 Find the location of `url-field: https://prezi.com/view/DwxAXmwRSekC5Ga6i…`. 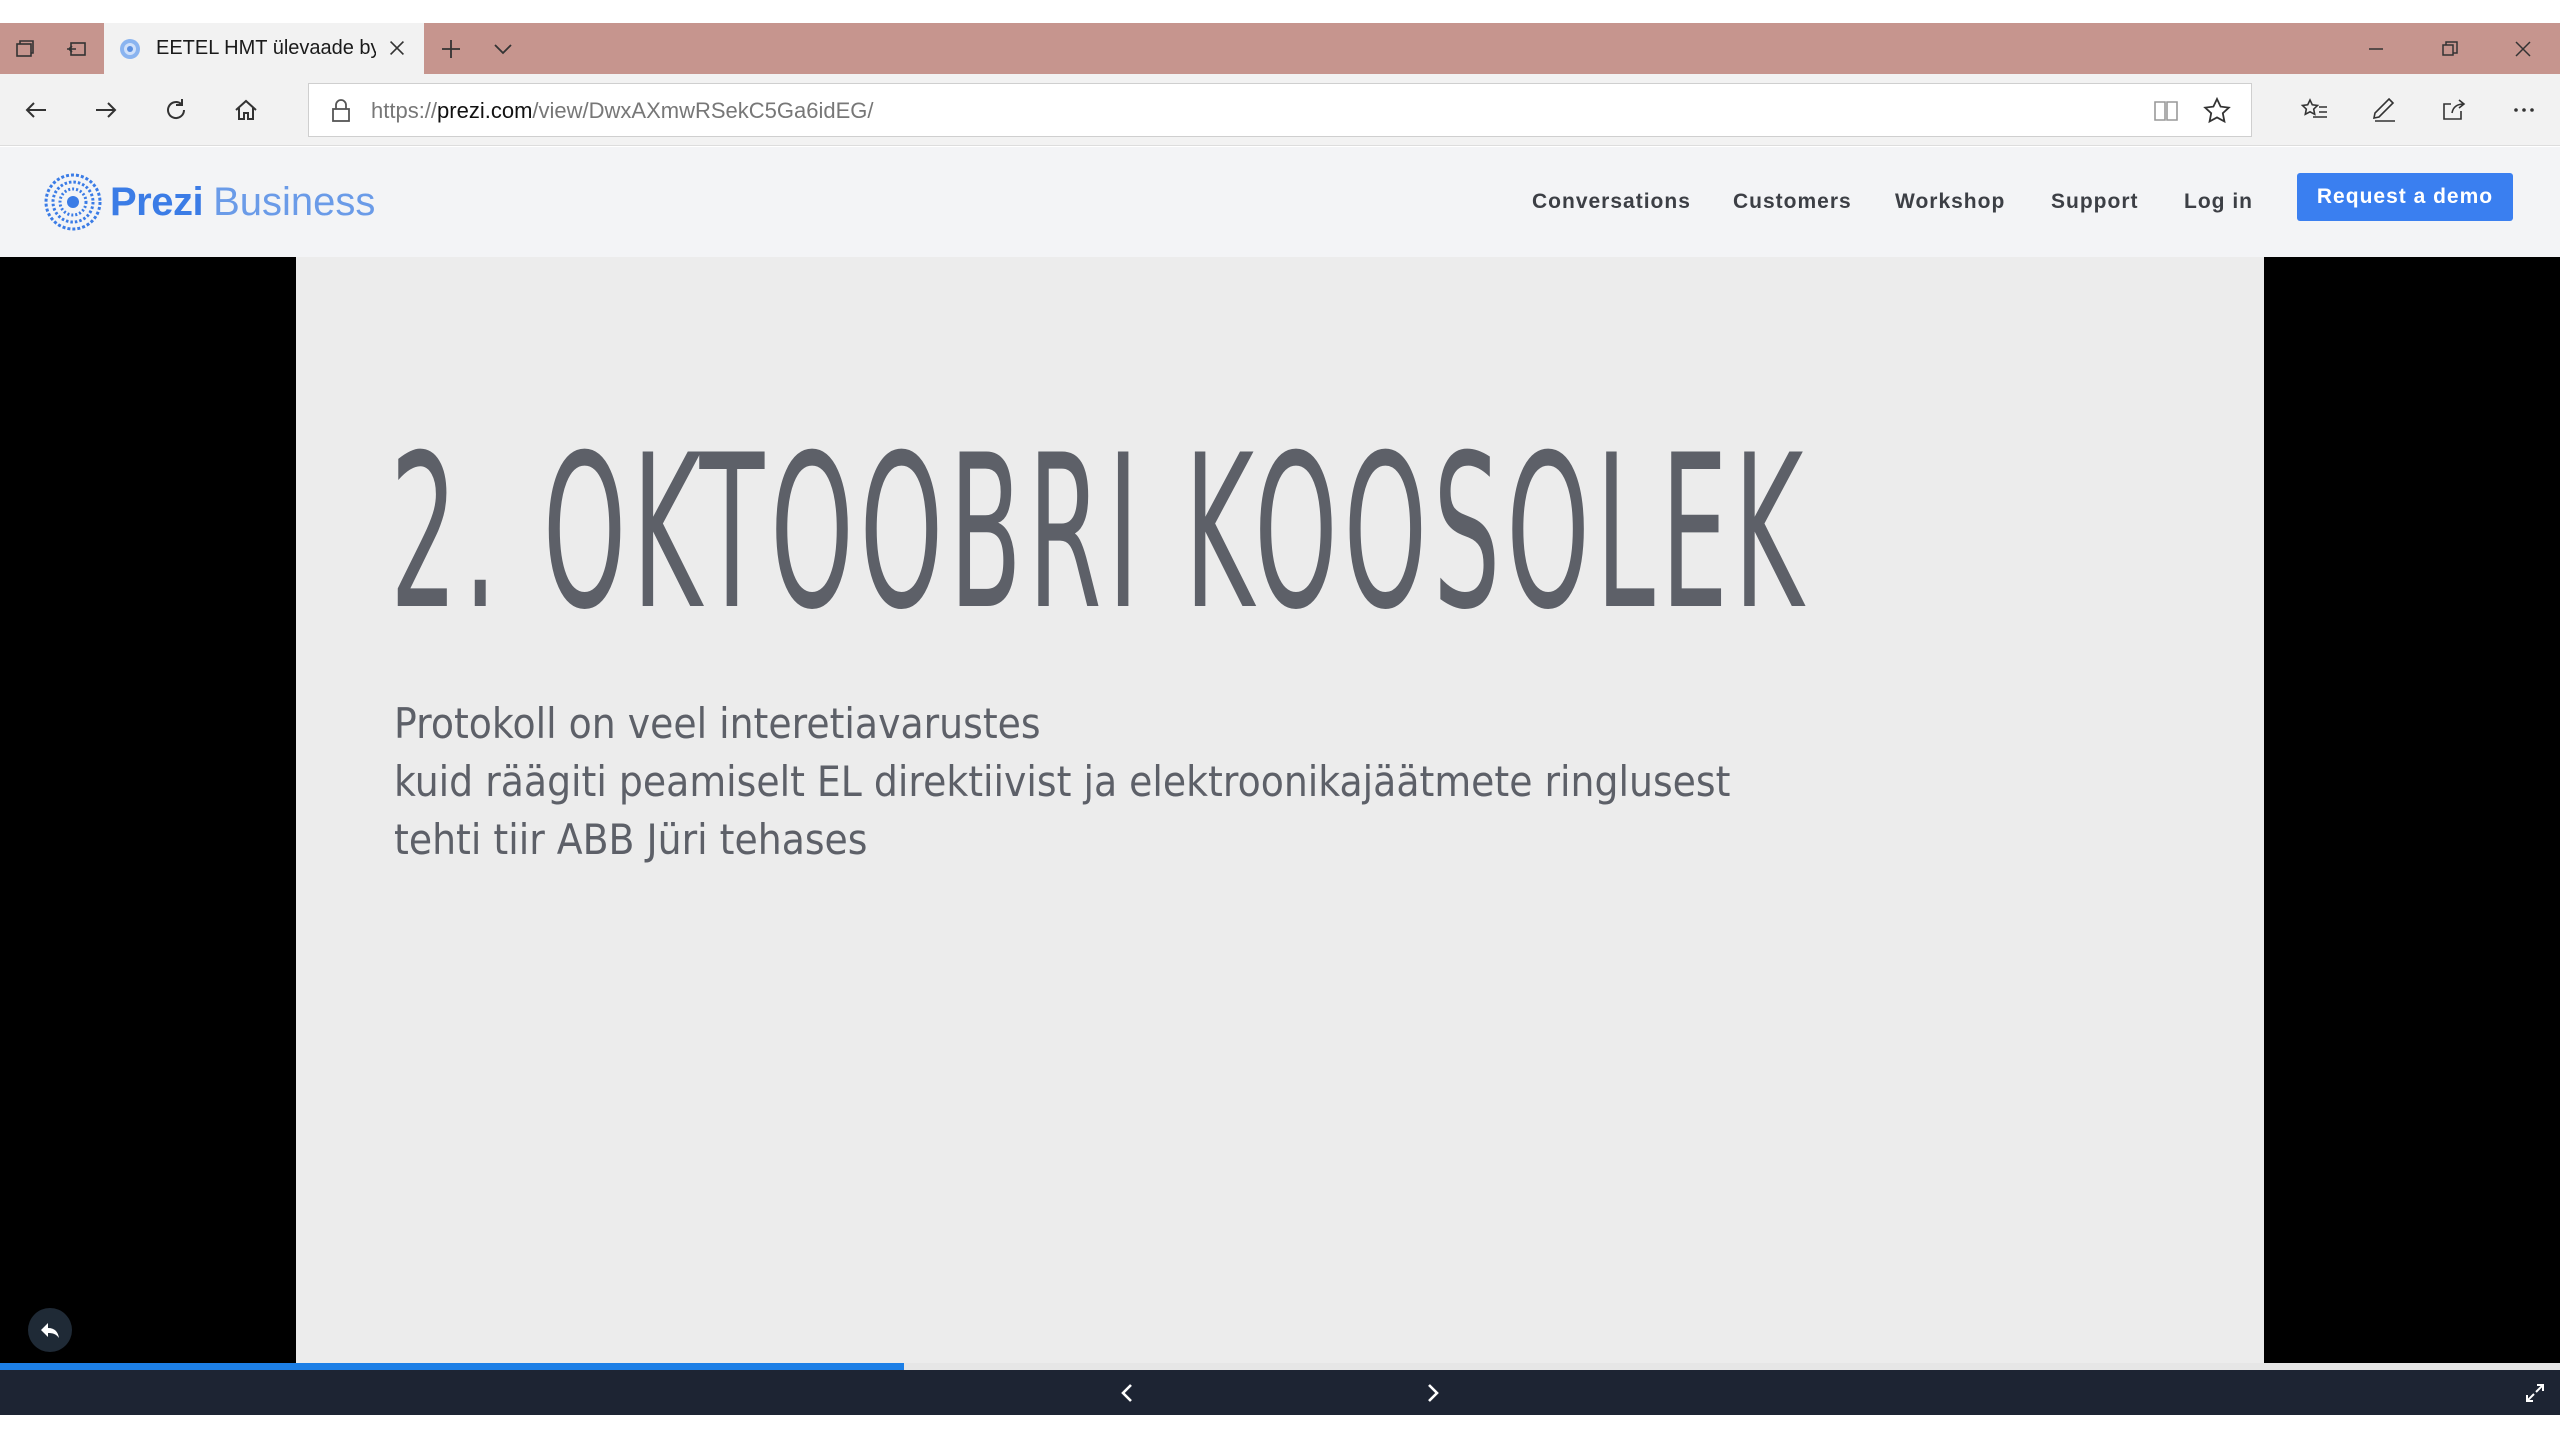

url-field: https://prezi.com/view/DwxAXmwRSekC5Ga6i… is located at coordinates (1280, 110).